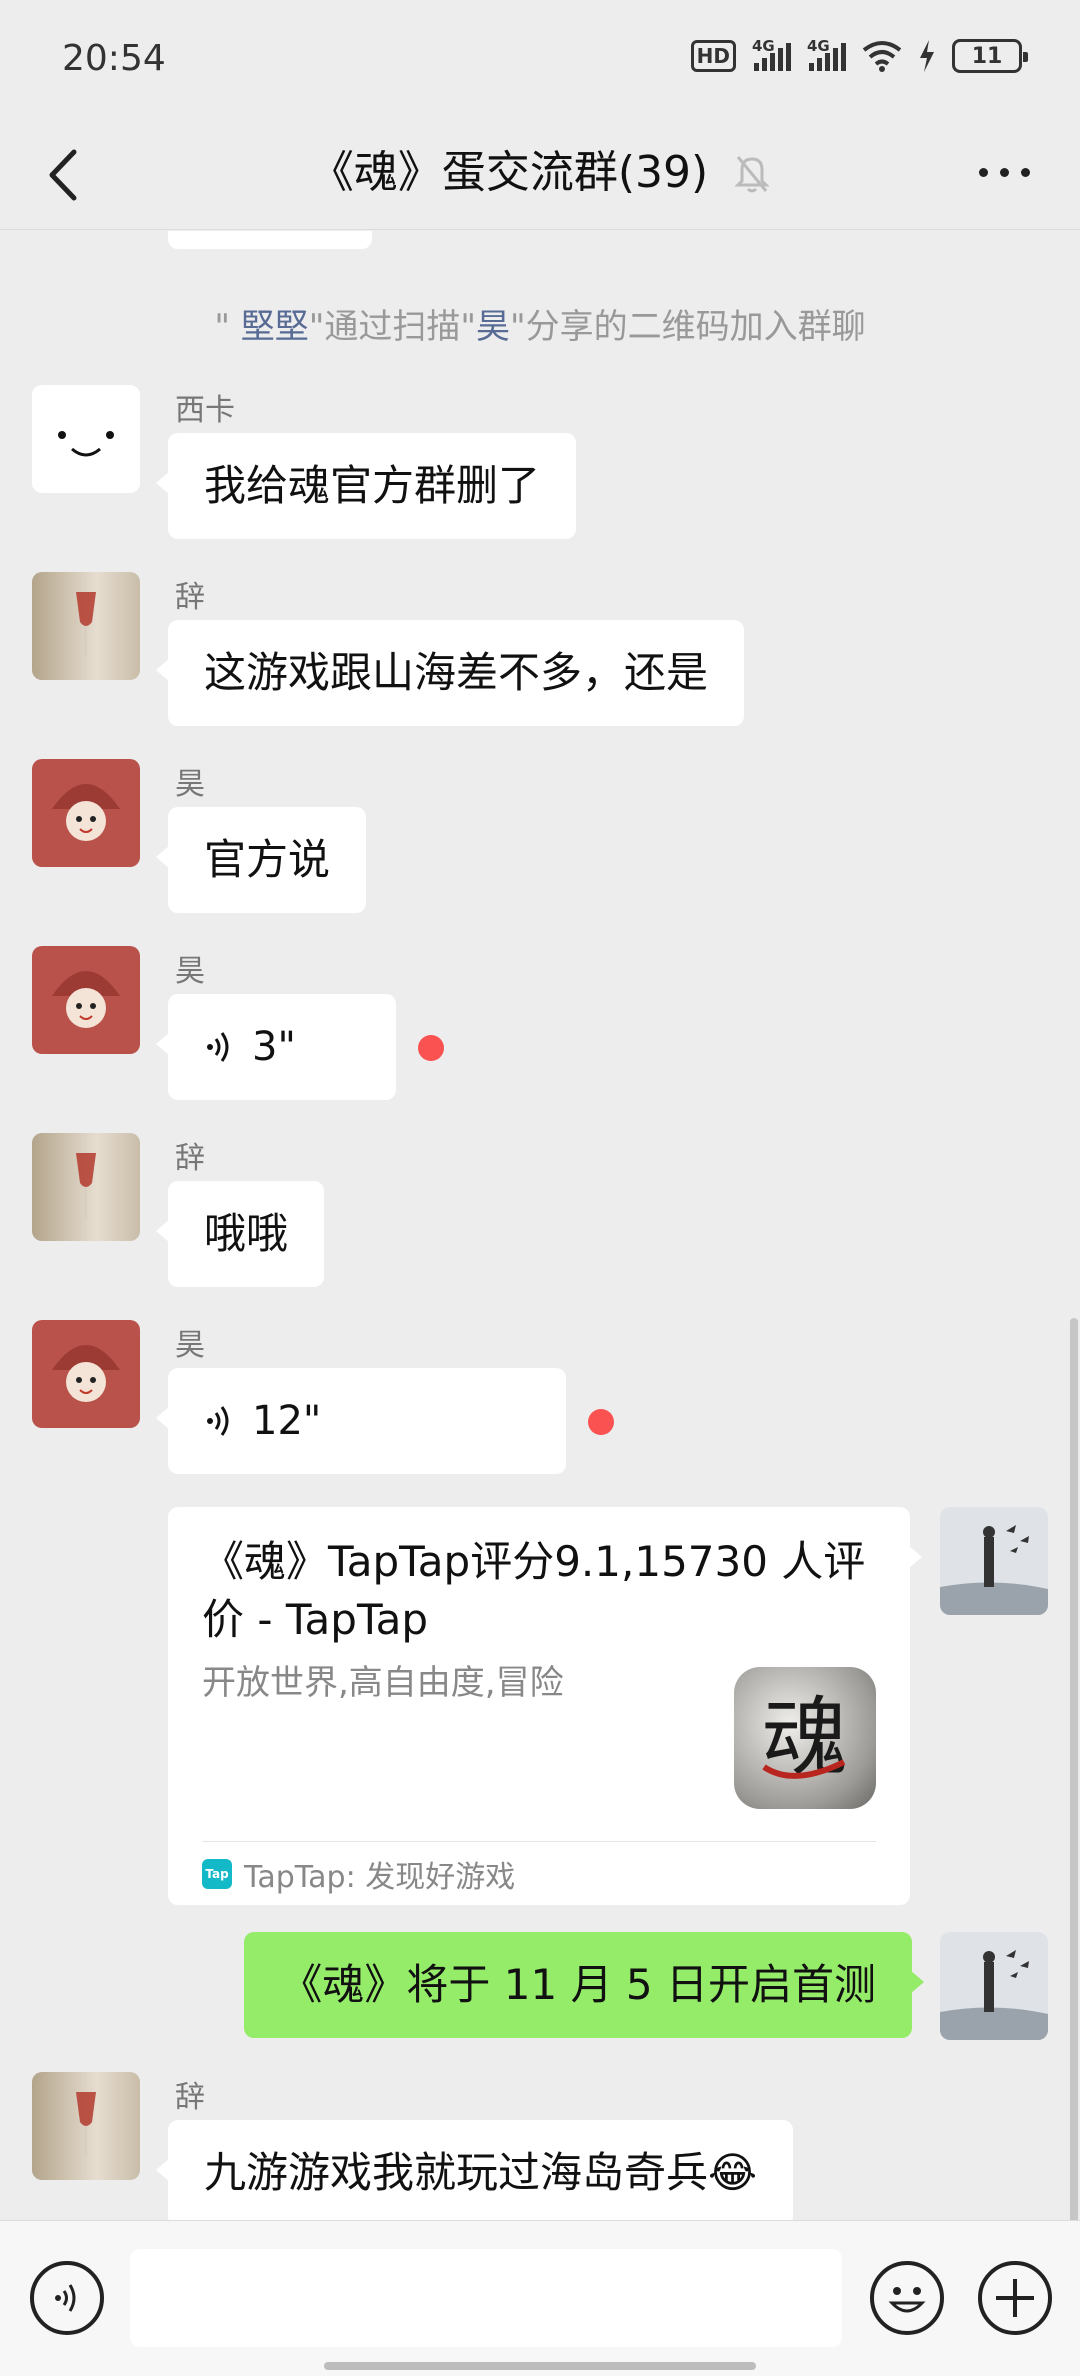  Describe the element at coordinates (539, 1873) in the screenshot. I see `link-card-source: Tap TapTap: 发现好游戏` at that location.